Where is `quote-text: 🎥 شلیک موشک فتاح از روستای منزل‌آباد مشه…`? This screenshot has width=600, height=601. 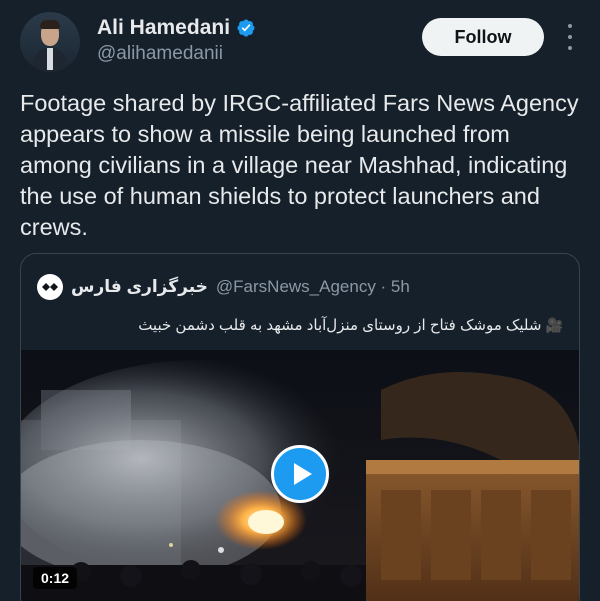 quote-text: 🎥 شلیک موشک فتاح از روستای منزل‌آباد مشه… is located at coordinates (298, 325).